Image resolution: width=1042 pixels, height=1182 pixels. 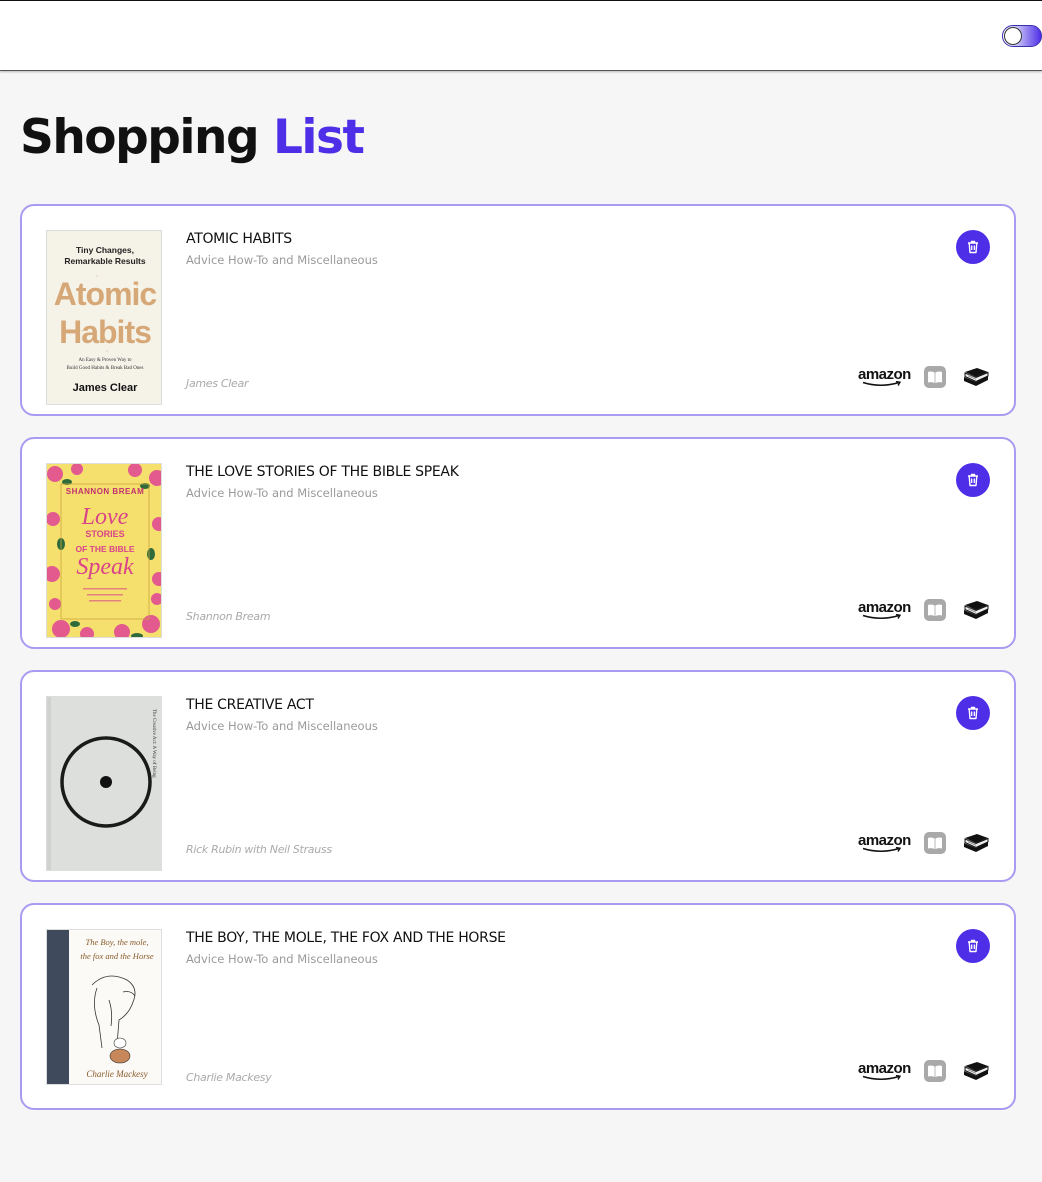 I want to click on cover-title-line4: Speak, so click(x=105, y=567).